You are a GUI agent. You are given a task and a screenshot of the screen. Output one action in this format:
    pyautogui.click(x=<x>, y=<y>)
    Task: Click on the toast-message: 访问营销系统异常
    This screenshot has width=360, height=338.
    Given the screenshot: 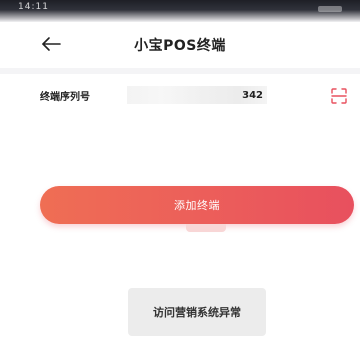 What is the action you would take?
    pyautogui.click(x=197, y=312)
    